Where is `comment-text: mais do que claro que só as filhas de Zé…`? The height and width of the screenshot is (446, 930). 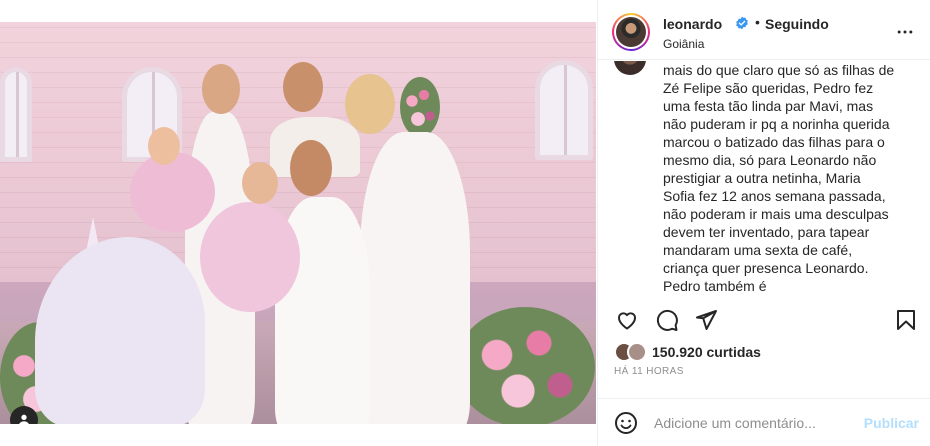 comment-text: mais do que claro que só as filhas de Zé… is located at coordinates (779, 178).